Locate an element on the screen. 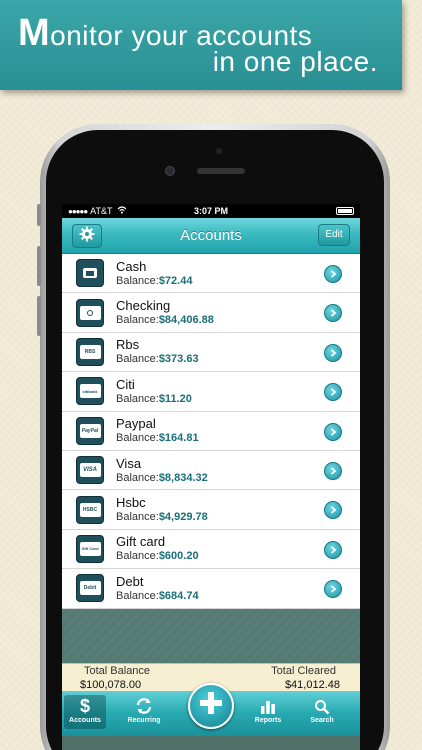  edit-button: Edit is located at coordinates (334, 235).